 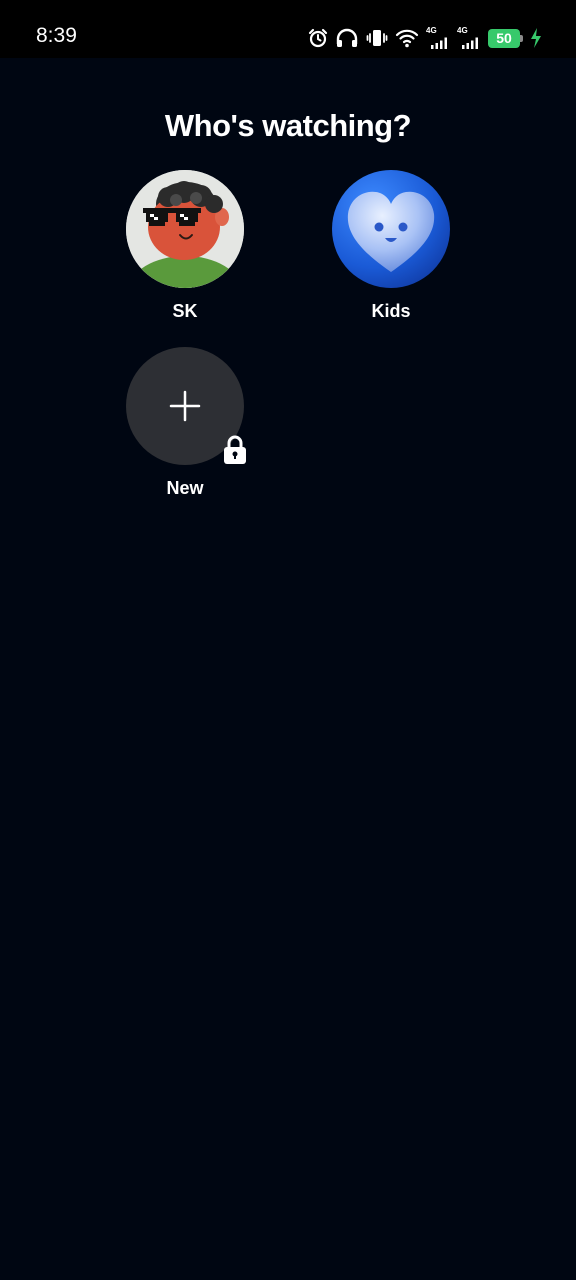 I want to click on cartoon-face-avatar, so click(x=185, y=229).